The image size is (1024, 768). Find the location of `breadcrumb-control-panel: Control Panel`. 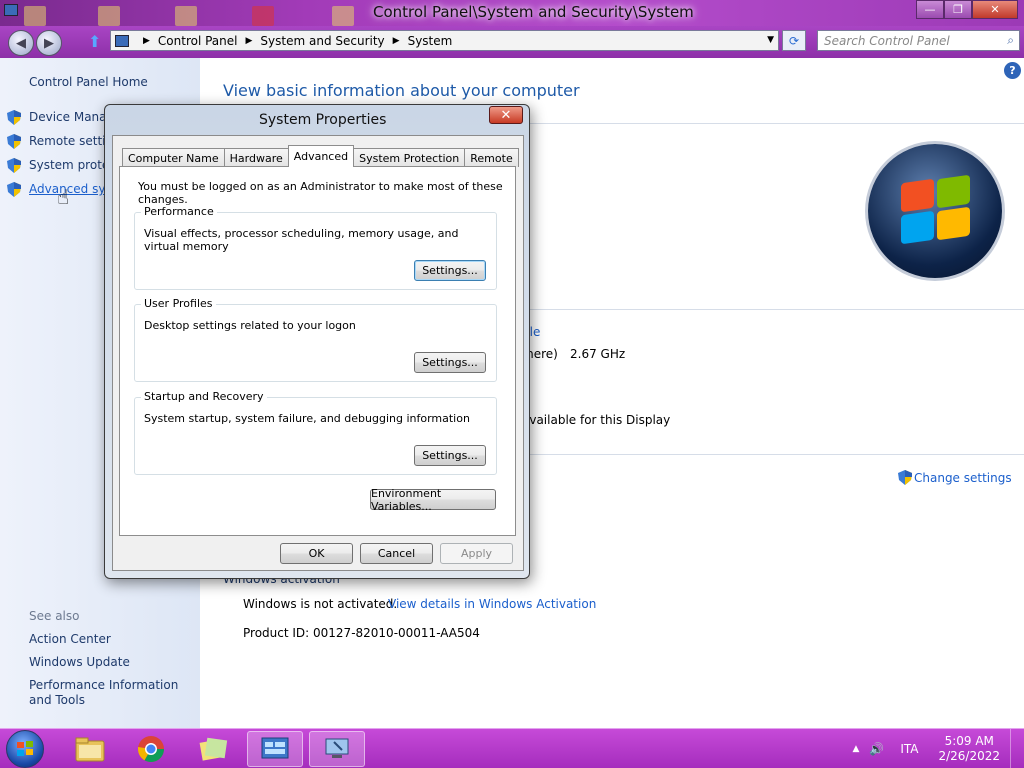

breadcrumb-control-panel: Control Panel is located at coordinates (198, 41).